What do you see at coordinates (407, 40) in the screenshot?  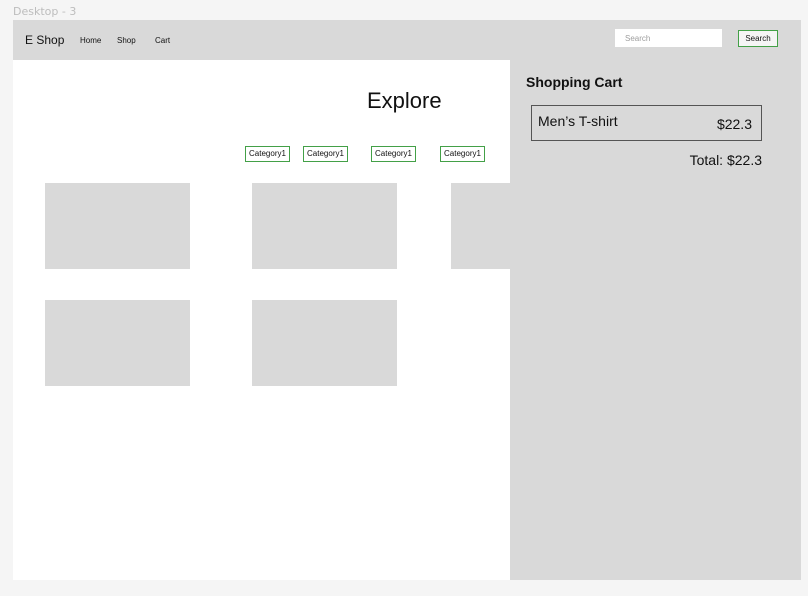 I see `top-navbar: E Shop Home Shop Cart Search` at bounding box center [407, 40].